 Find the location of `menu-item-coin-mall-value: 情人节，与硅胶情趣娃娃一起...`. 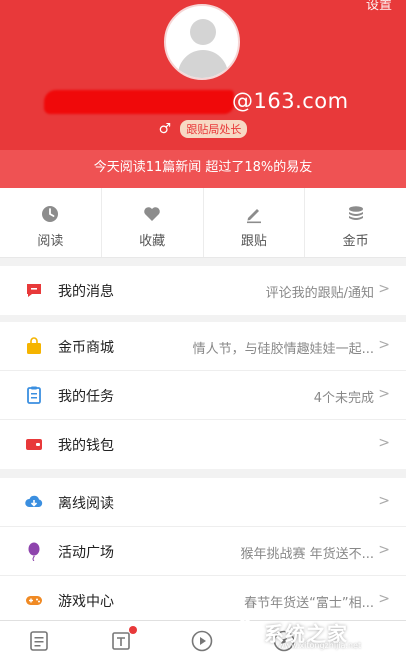

menu-item-coin-mall-value: 情人节，与硅胶情趣娃娃一起... is located at coordinates (283, 349).